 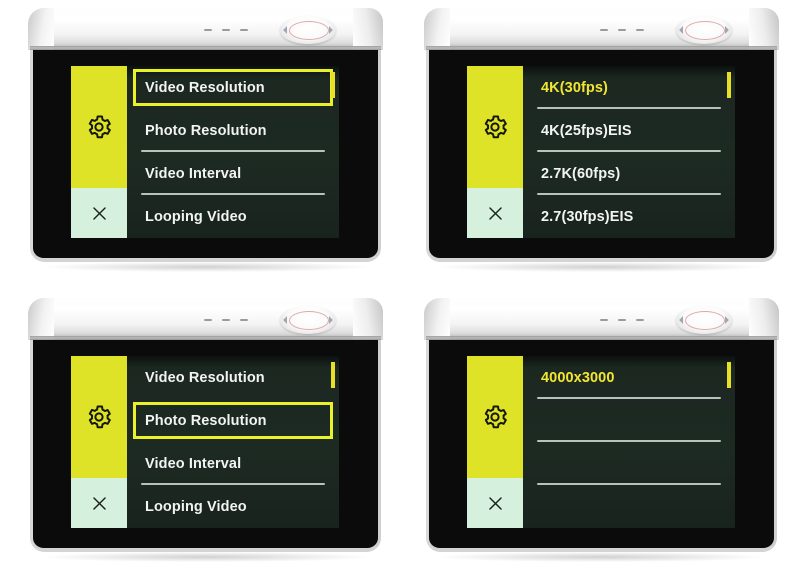 What do you see at coordinates (586, 130) in the screenshot?
I see `menu-item-label: 4K(25fps)EIS` at bounding box center [586, 130].